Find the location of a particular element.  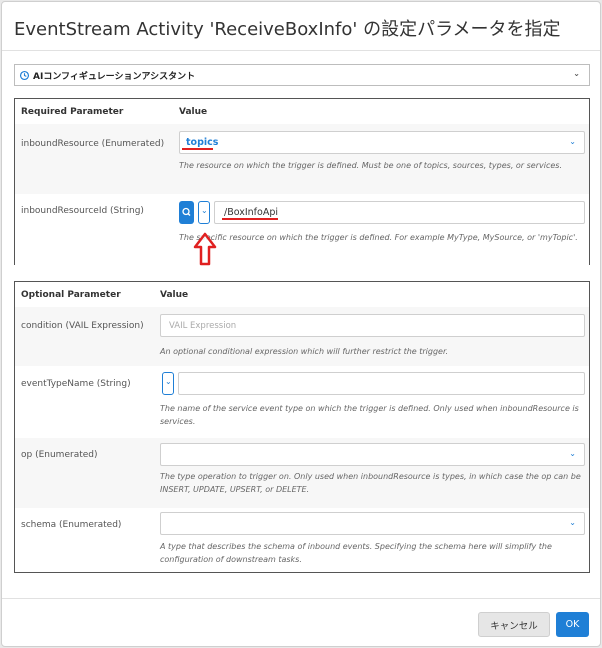

param-label: inboundResourceId (String) is located at coordinates (82, 211).